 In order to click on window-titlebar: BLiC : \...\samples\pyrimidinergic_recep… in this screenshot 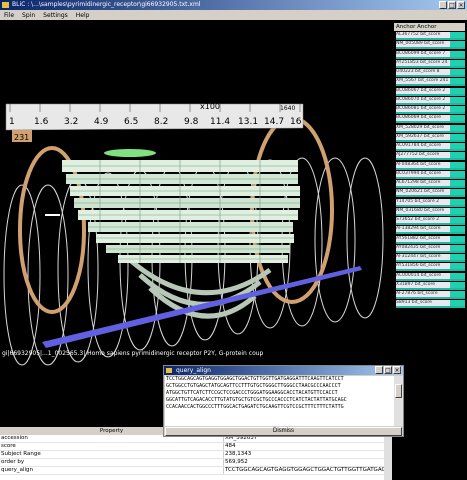, I will do `click(233, 5)`.